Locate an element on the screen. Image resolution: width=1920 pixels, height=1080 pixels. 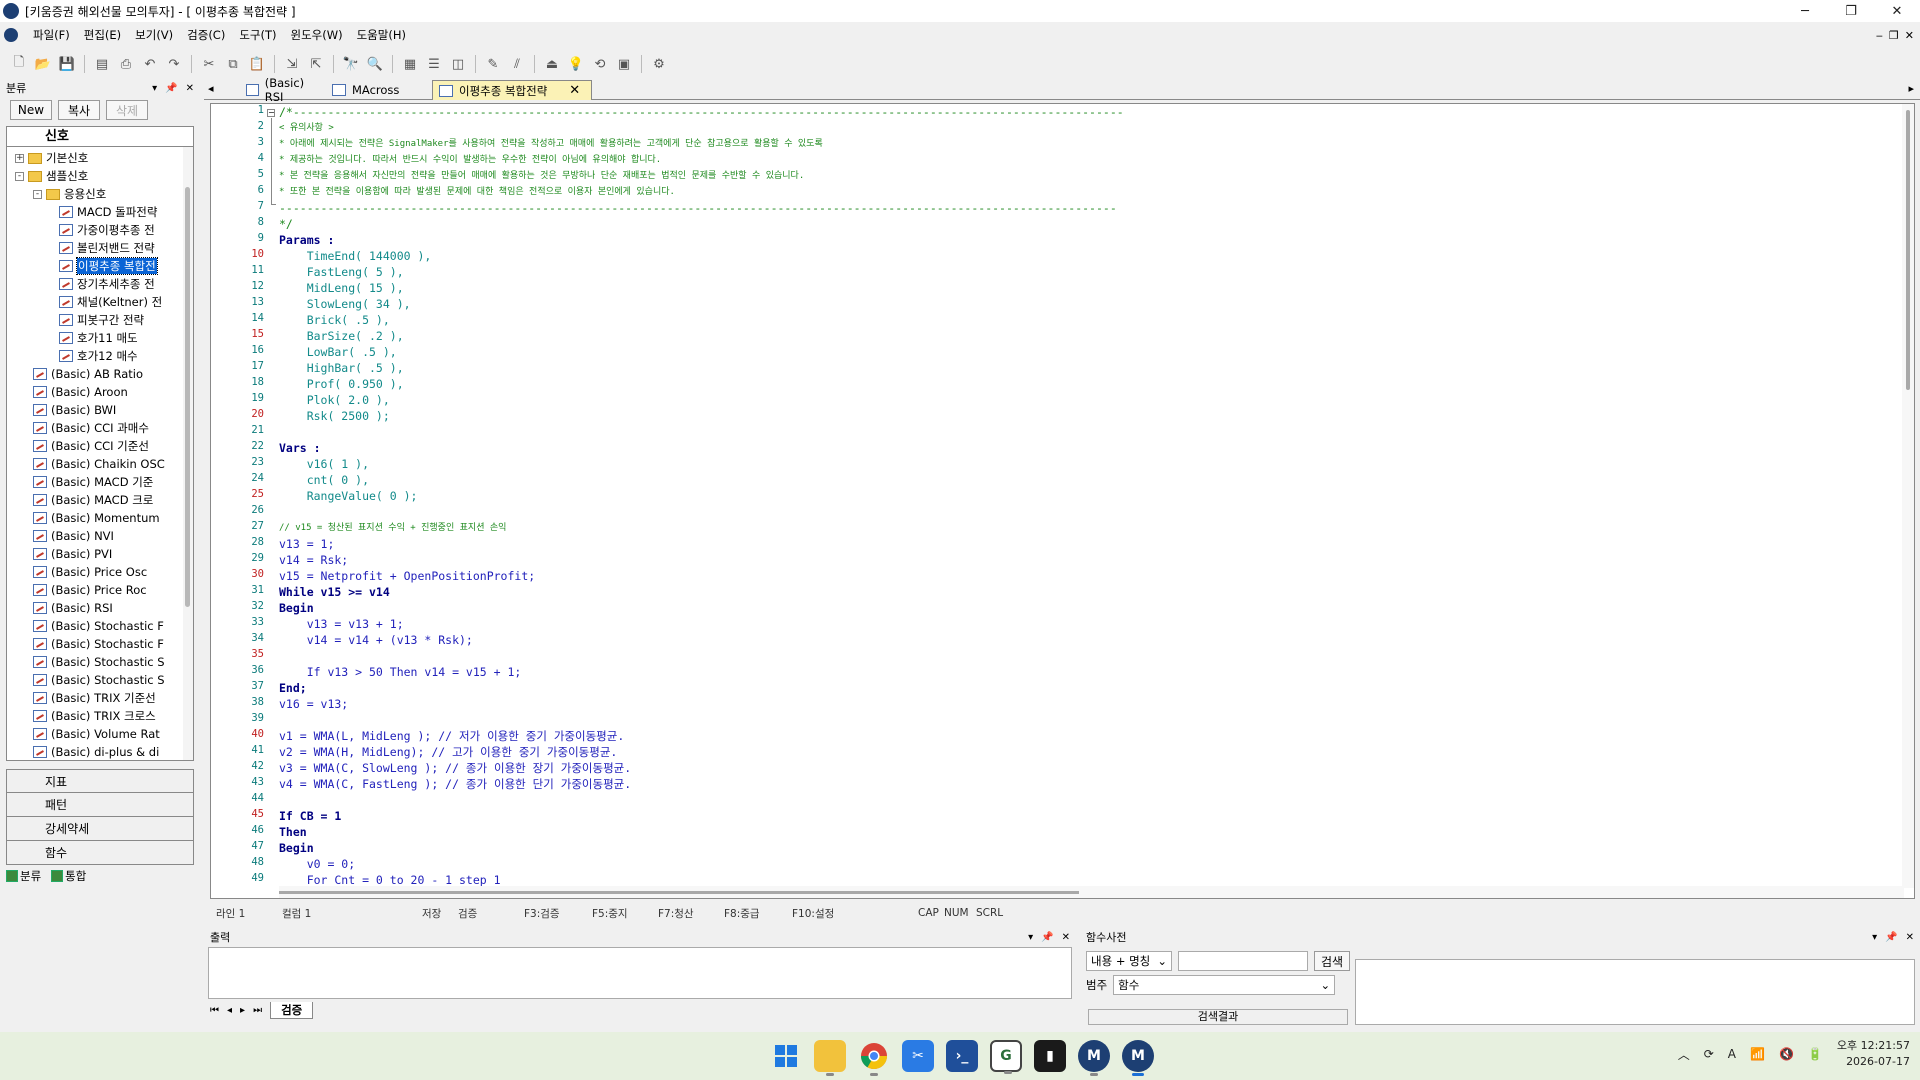
next-page-icon: ▸ is located at coordinates (242, 1010).